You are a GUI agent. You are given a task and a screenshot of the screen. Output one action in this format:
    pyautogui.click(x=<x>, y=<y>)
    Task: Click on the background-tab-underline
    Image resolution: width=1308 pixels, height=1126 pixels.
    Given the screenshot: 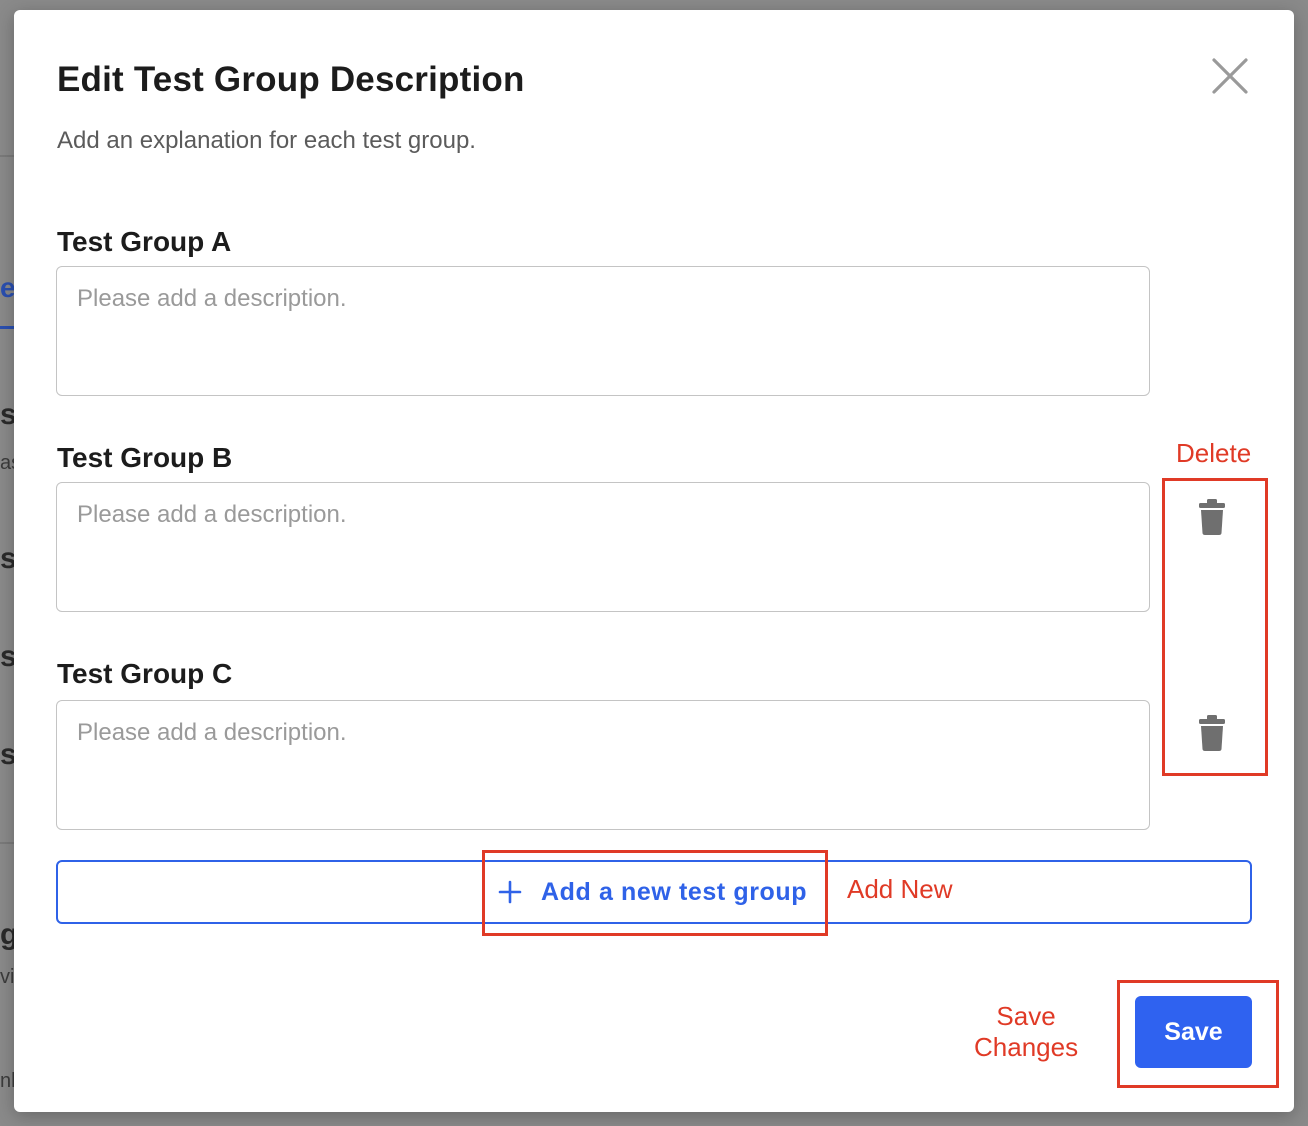 What is the action you would take?
    pyautogui.click(x=7, y=327)
    